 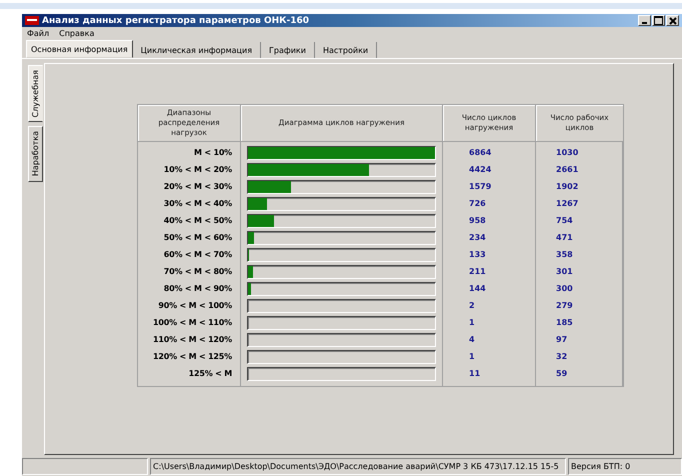 I want to click on range-cell-text: 100% < M < 110%, so click(x=192, y=323).